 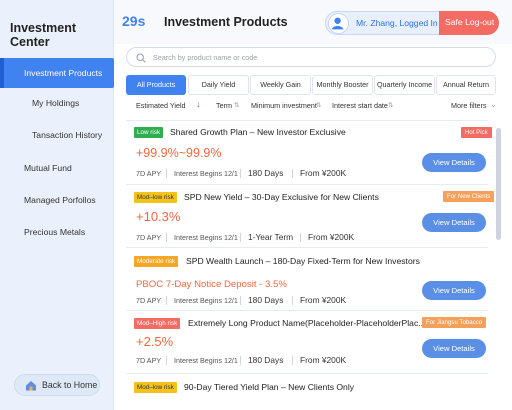 I want to click on sidebar-title: Investment Center, so click(x=43, y=35).